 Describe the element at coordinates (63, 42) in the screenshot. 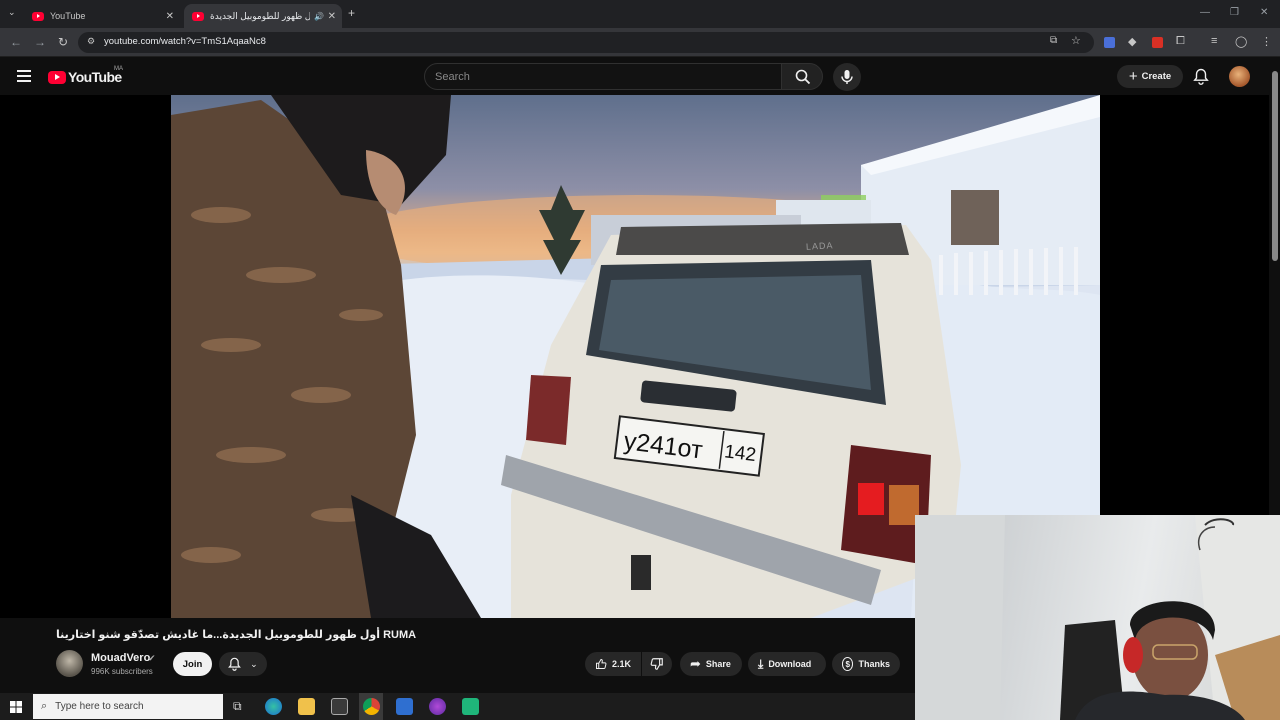

I see `reload-icon: ↻` at that location.